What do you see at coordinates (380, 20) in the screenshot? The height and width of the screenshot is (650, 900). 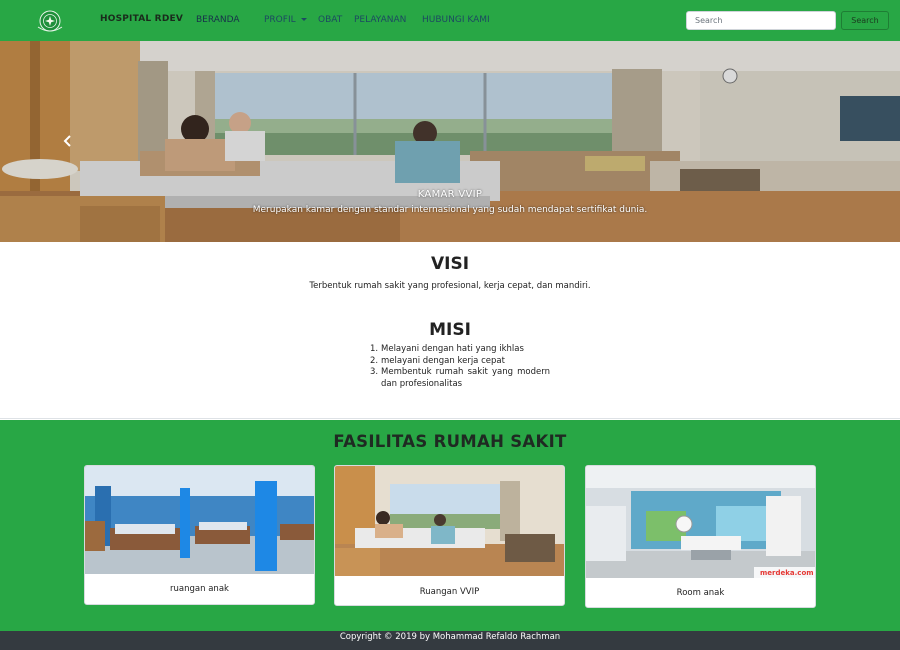 I see `nav-pelayanan: PELAYANAN` at bounding box center [380, 20].